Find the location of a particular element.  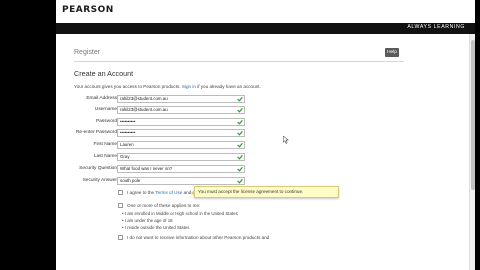

username-field: rahil23@student.com.au is located at coordinates (181, 110).